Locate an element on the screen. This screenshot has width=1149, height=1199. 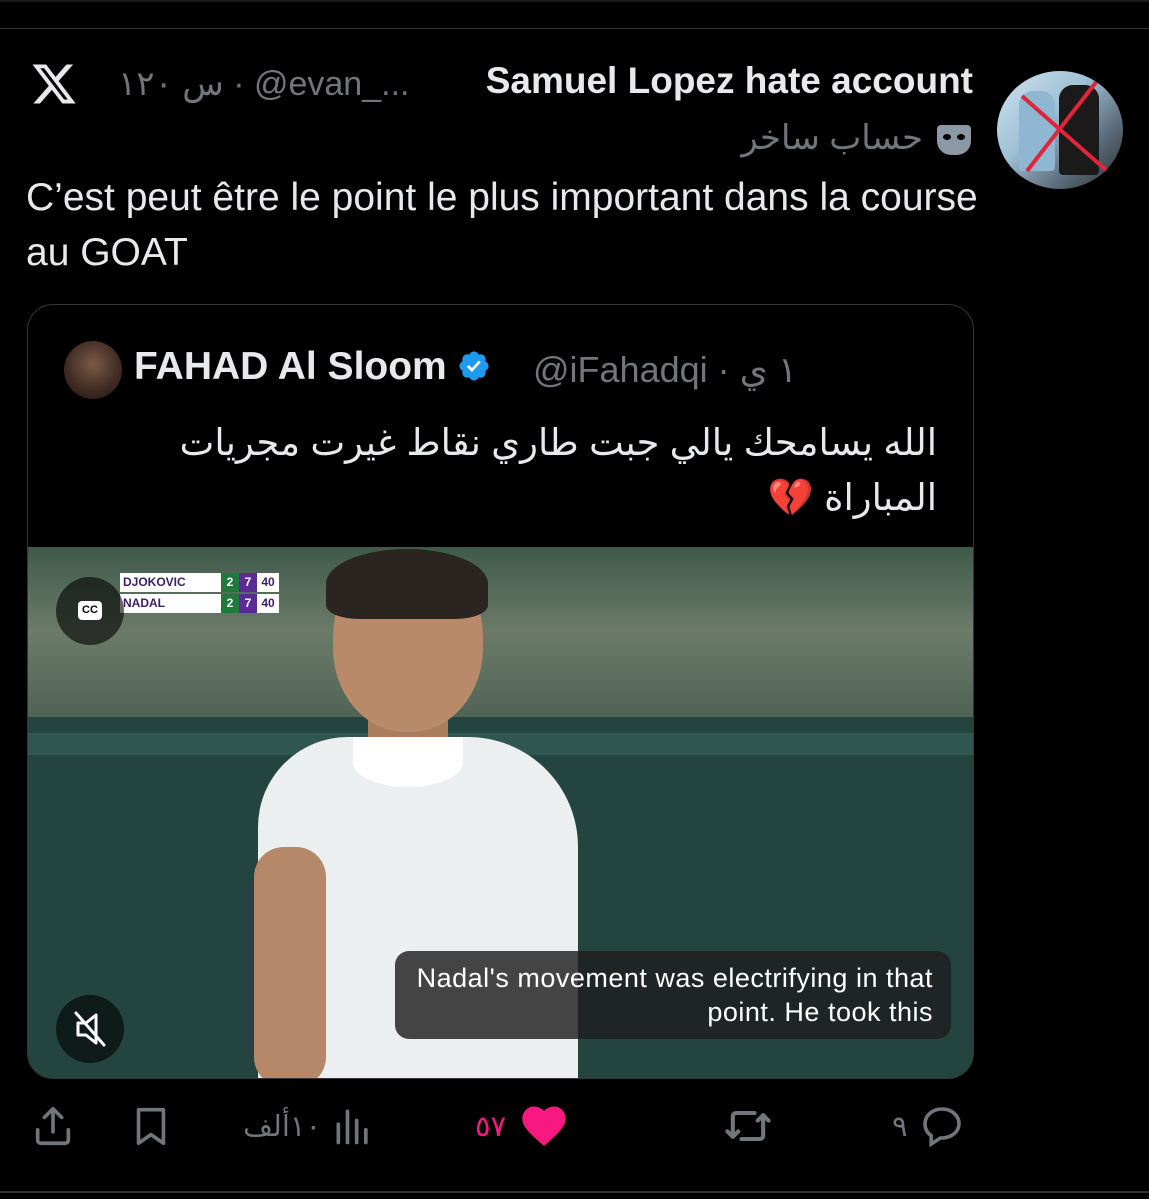
like-count: ٥٧ is located at coordinates (491, 1126).